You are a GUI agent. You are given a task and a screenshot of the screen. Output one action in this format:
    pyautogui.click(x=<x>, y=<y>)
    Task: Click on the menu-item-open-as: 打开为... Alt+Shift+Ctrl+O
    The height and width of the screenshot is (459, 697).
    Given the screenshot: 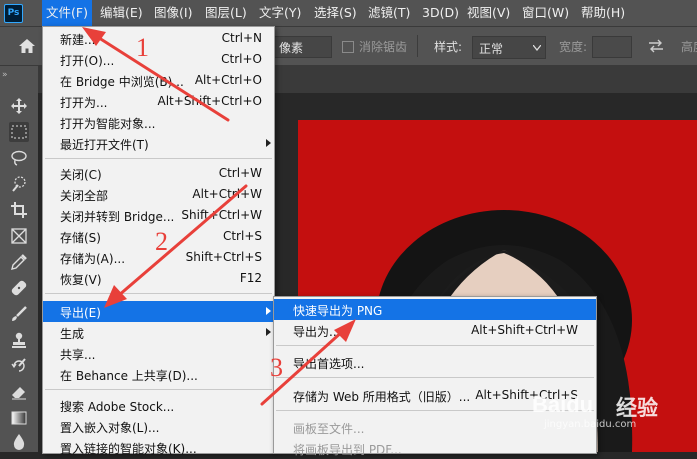 What is the action you would take?
    pyautogui.click(x=158, y=101)
    